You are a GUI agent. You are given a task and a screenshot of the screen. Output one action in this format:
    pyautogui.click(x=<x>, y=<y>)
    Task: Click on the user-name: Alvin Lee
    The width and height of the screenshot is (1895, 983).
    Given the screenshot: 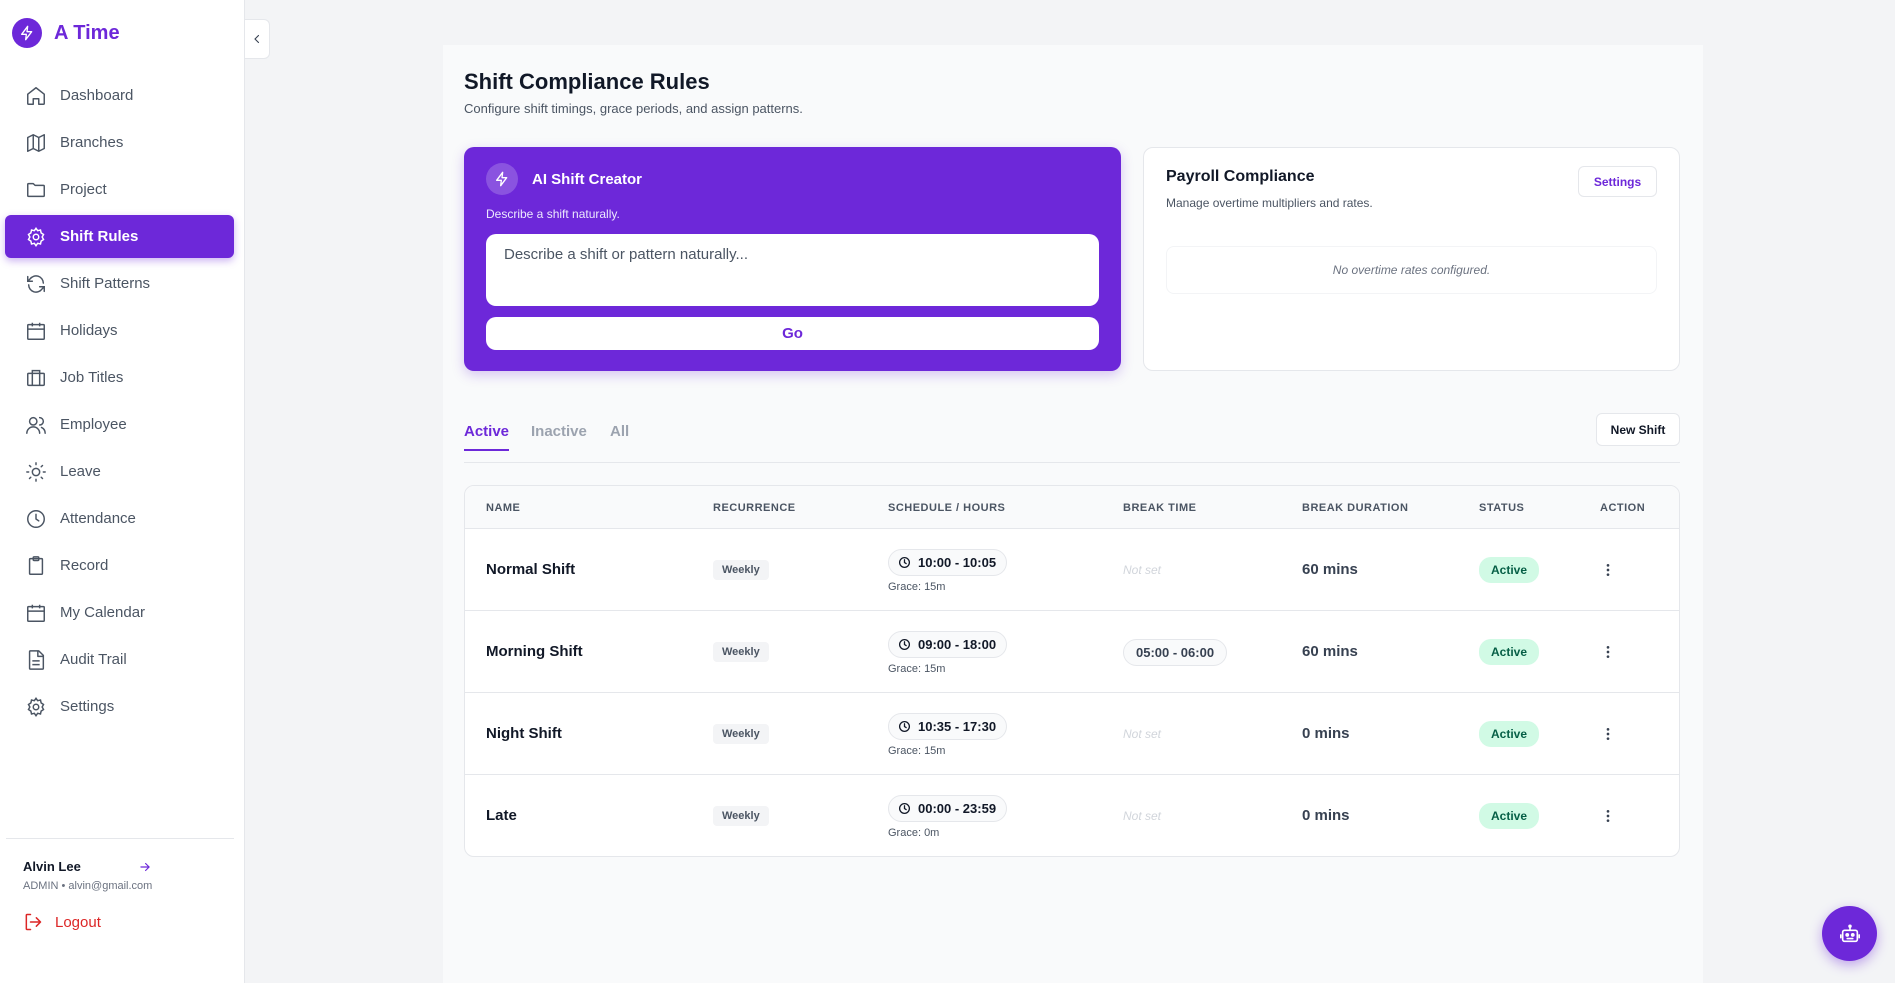 What is the action you would take?
    pyautogui.click(x=52, y=866)
    